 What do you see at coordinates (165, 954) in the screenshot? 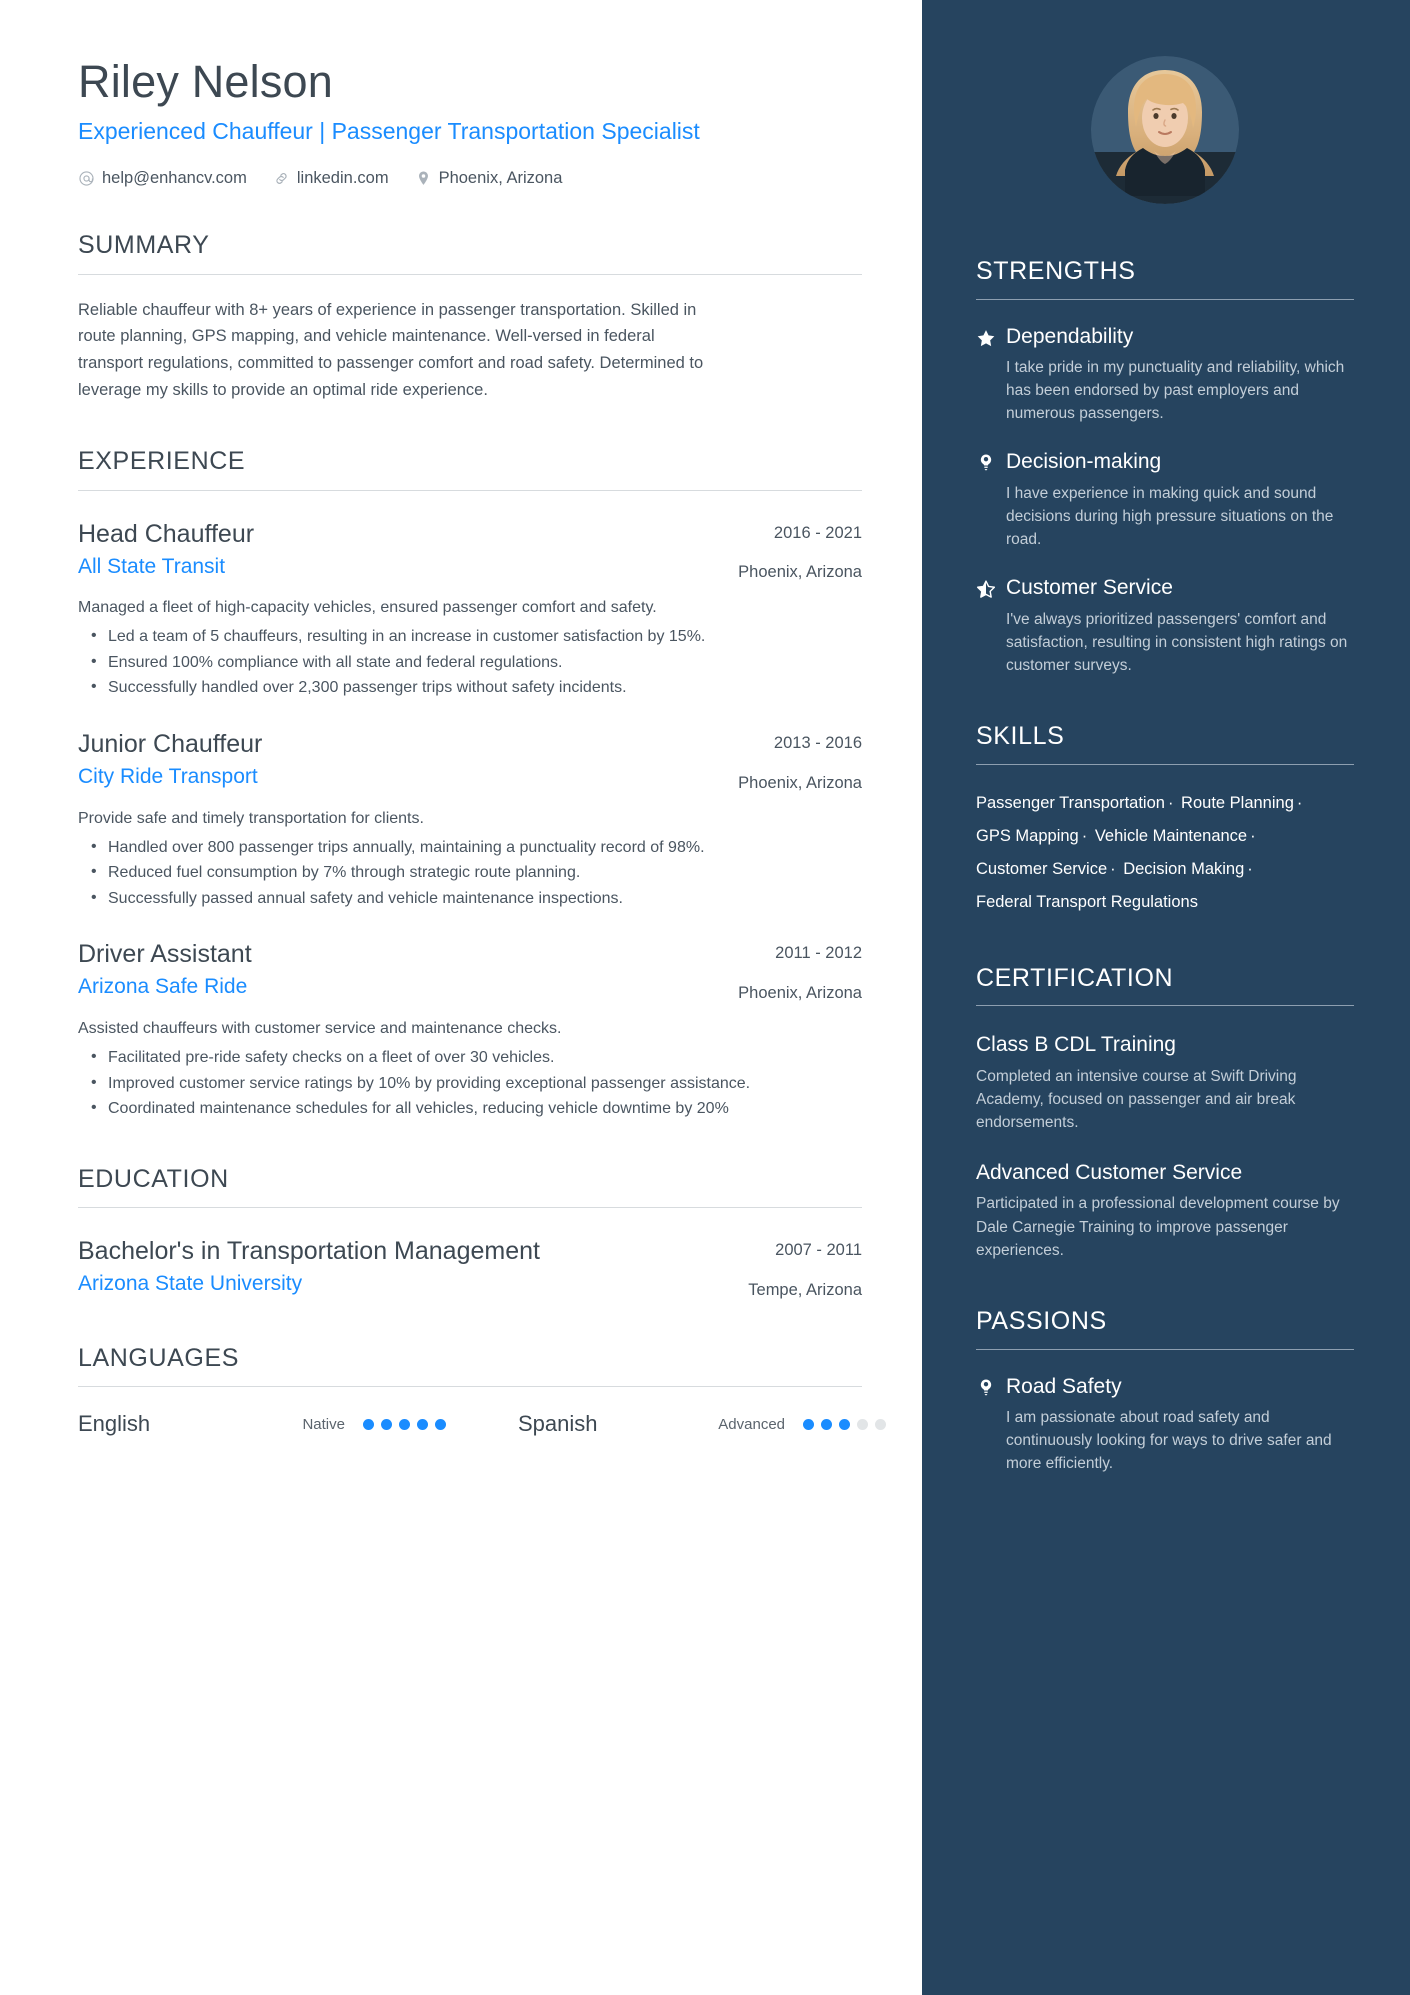
I see `job-title: Driver Assistant` at bounding box center [165, 954].